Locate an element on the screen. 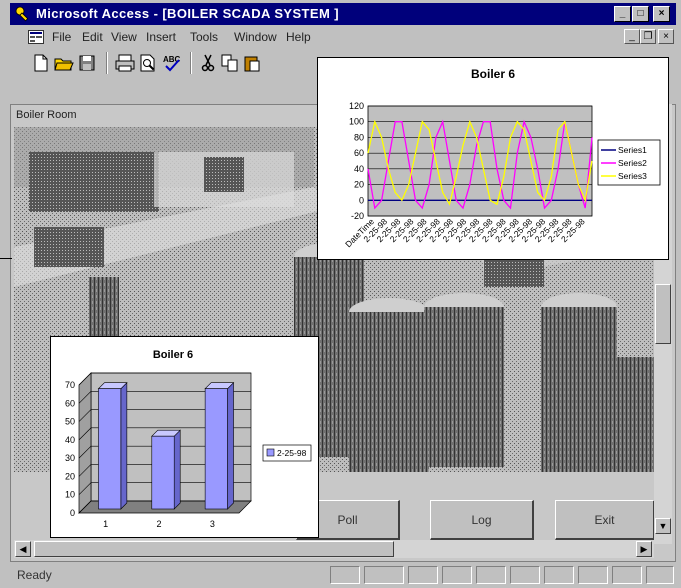 The image size is (681, 588). form-doc-icon is located at coordinates (36, 38).